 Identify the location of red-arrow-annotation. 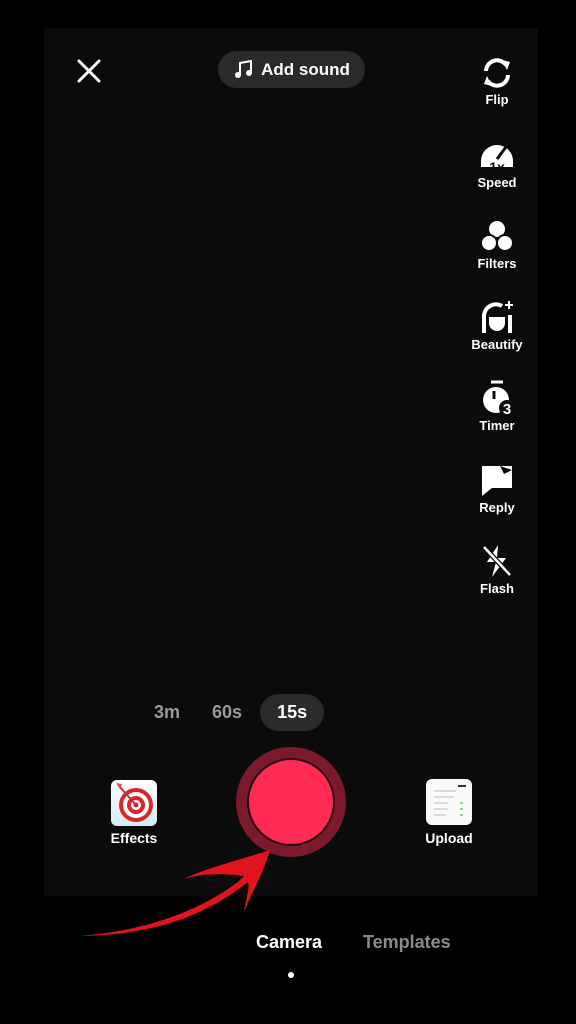
(175, 893).